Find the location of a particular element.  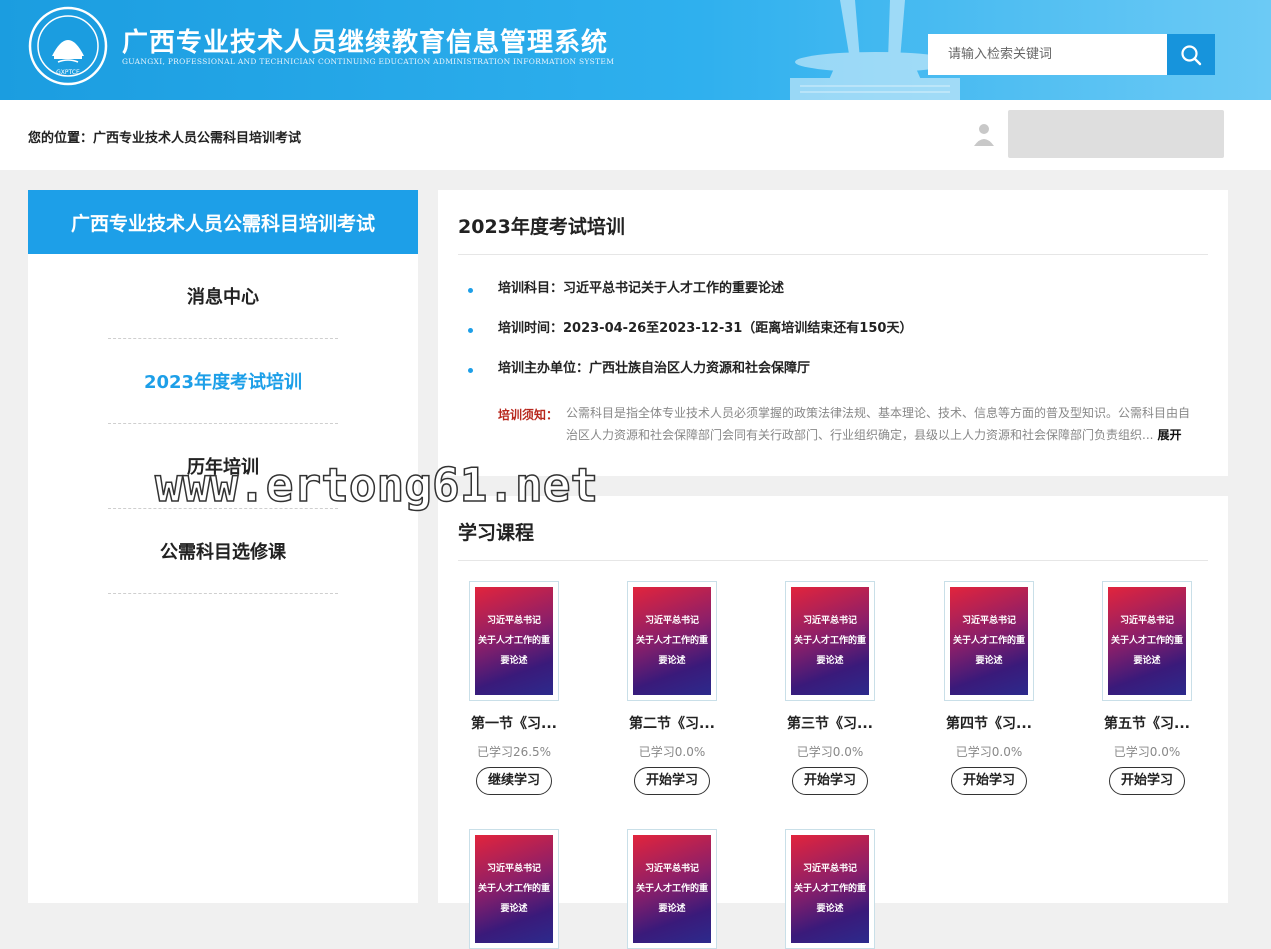

sidebar-item-message-center: 消息中心 is located at coordinates (223, 296).